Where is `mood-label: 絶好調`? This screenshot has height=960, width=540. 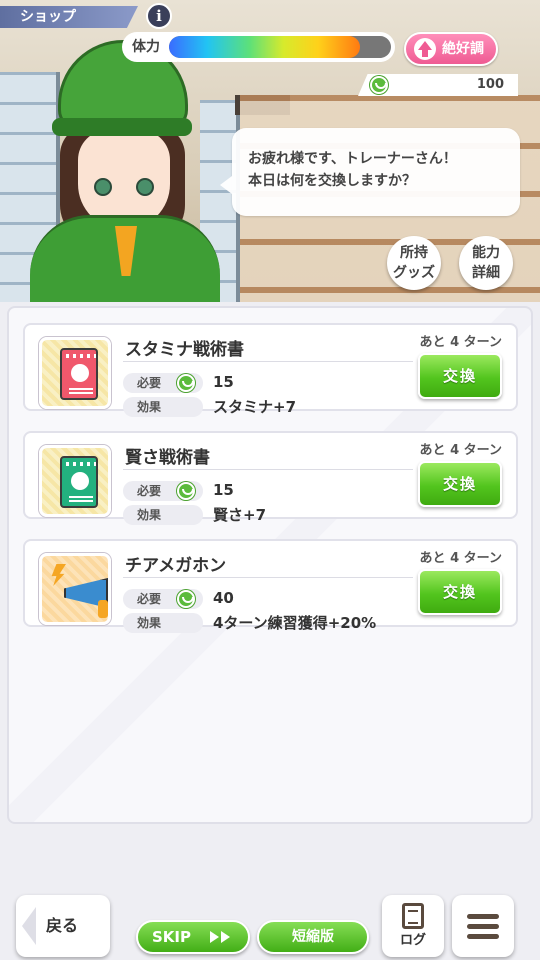
mood-label: 絶好調 is located at coordinates (463, 49).